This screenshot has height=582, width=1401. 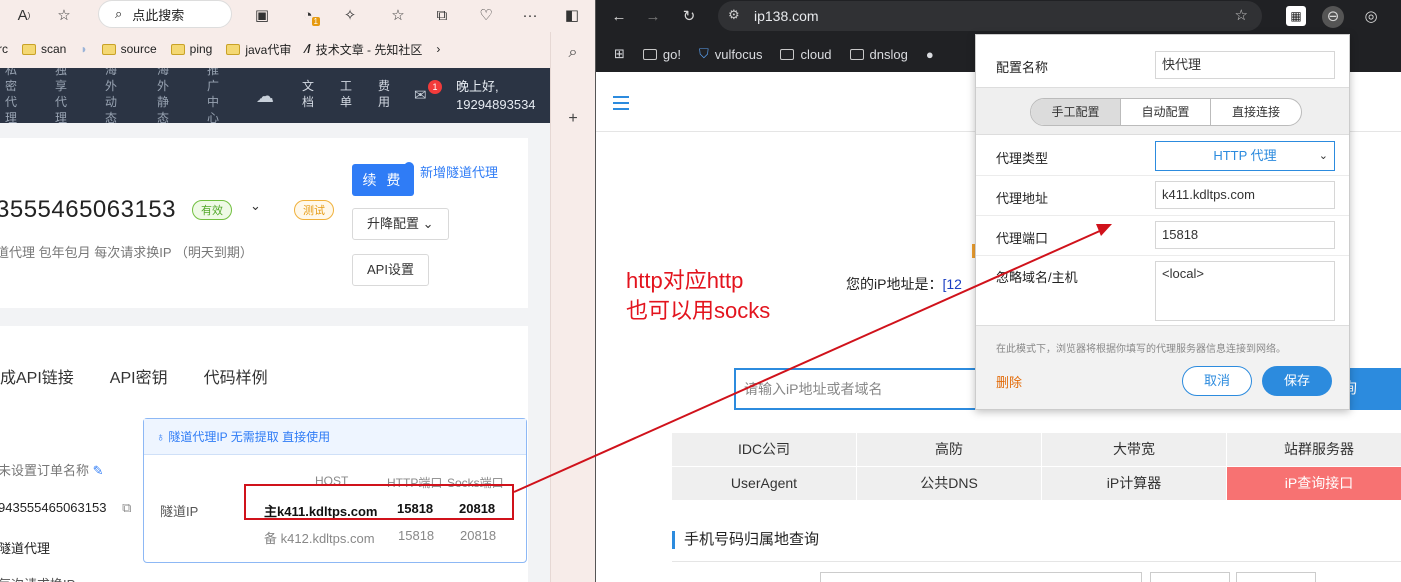 What do you see at coordinates (126, 507) in the screenshot?
I see `copy-icon: ⧉` at bounding box center [126, 507].